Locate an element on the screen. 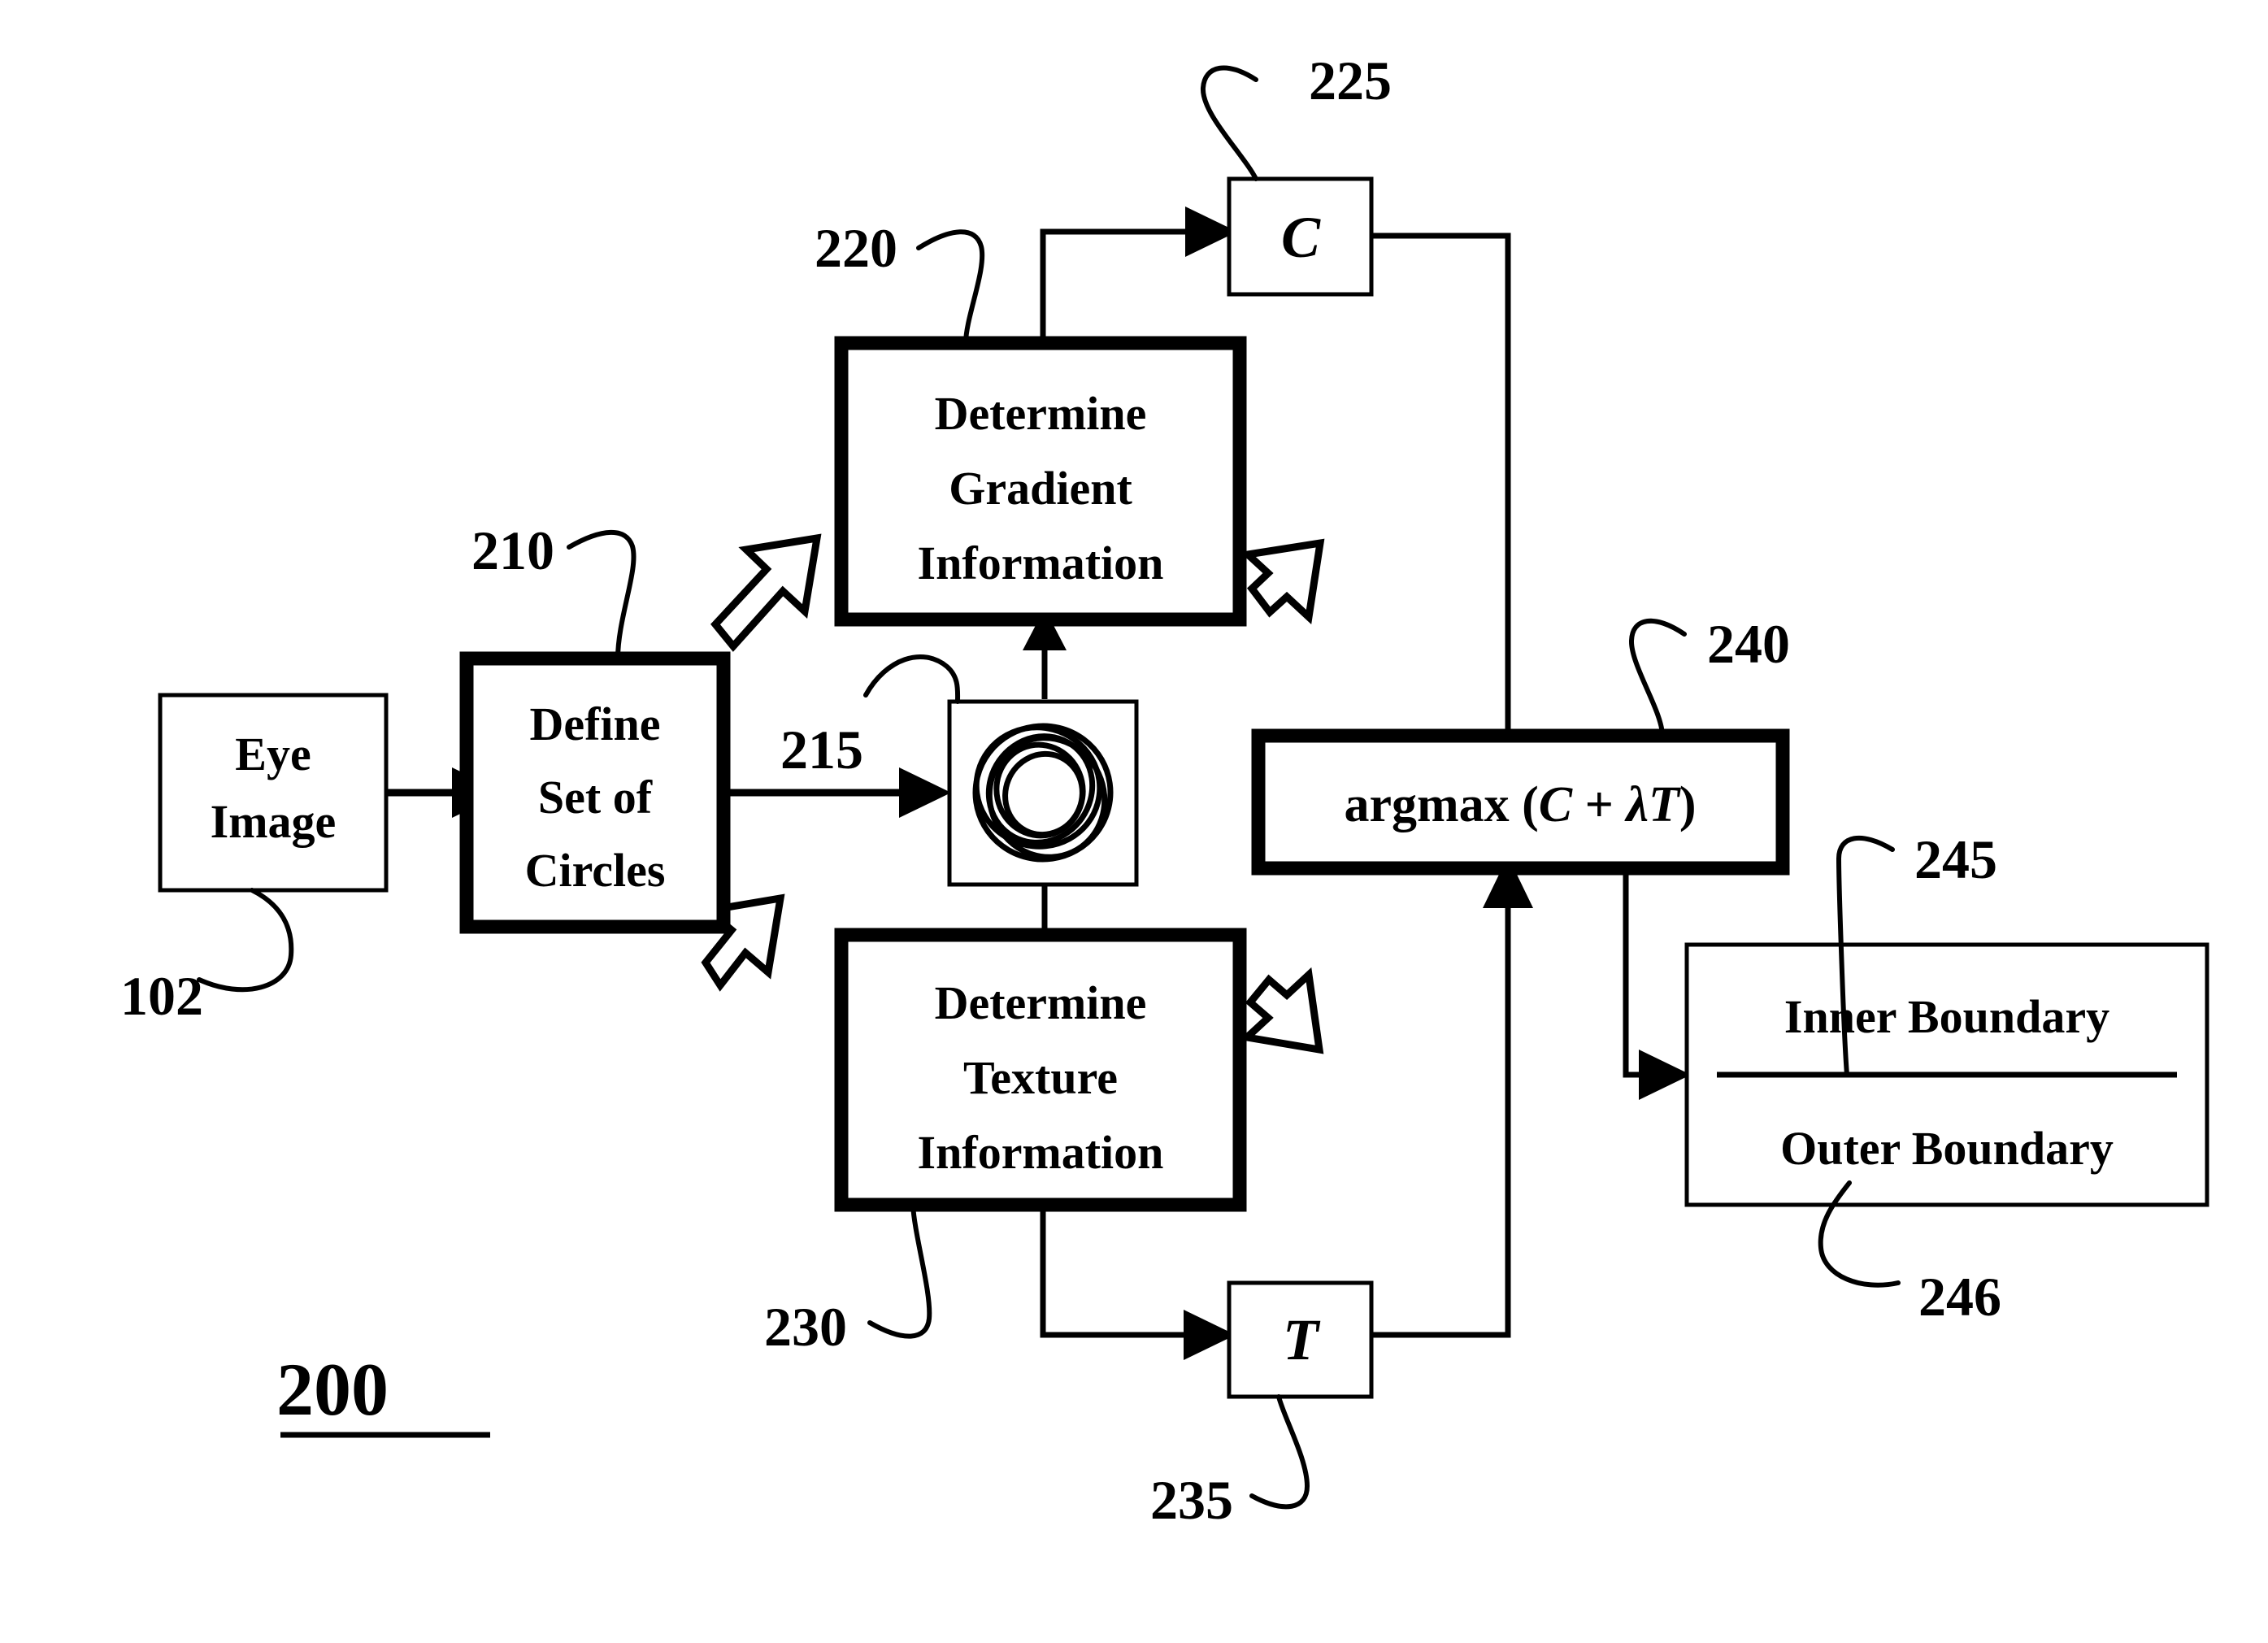  argmax-lambda: λ is located at coordinates (1636, 804).